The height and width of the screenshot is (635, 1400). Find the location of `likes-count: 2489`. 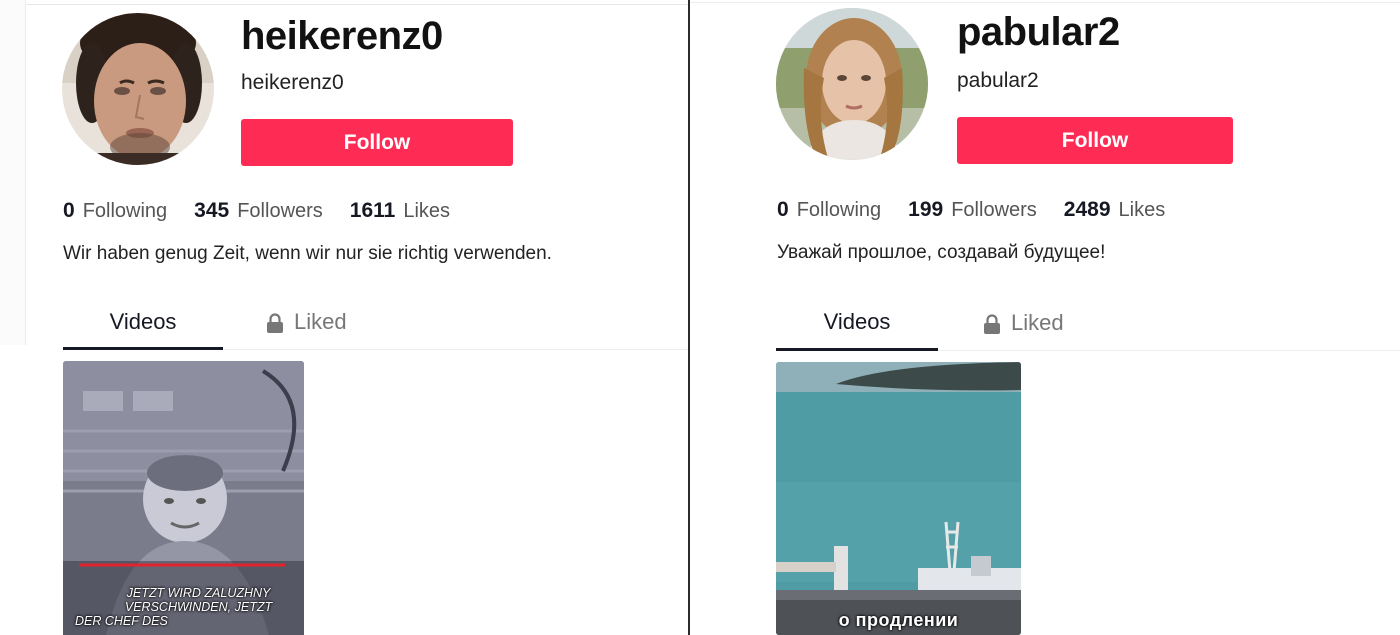

likes-count: 2489 is located at coordinates (1087, 209).